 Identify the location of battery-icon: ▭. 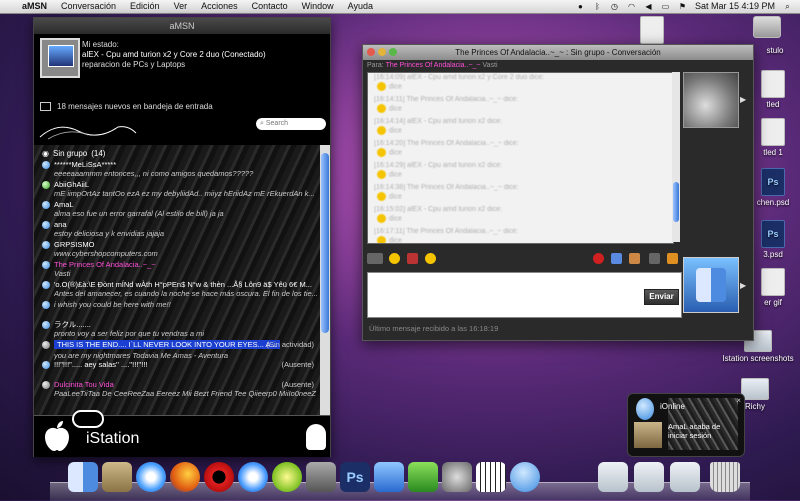
(665, 6).